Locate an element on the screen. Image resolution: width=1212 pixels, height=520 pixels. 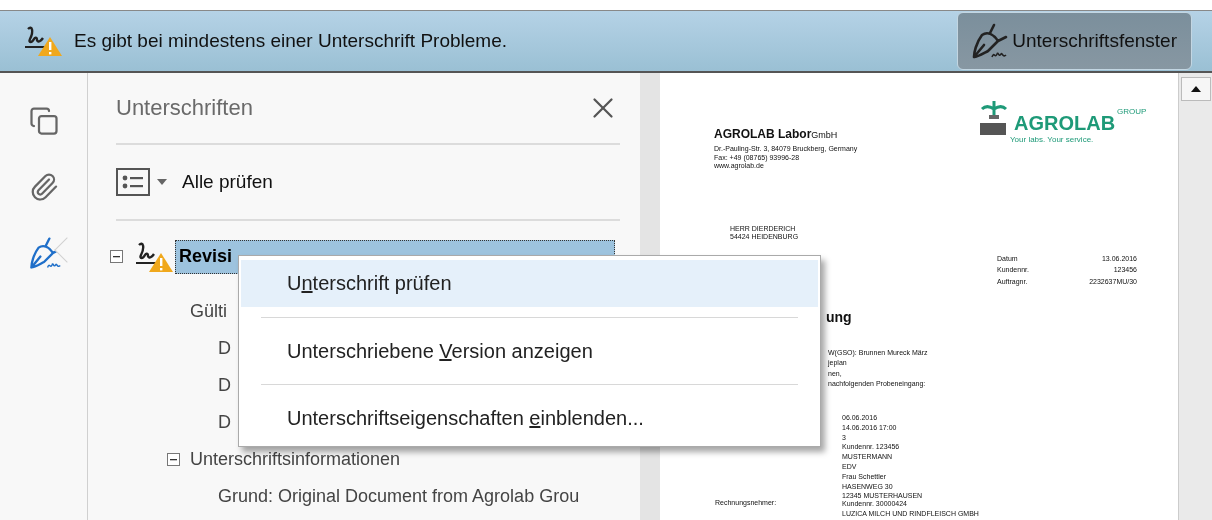
signature-panel-button: Unterschriftsfenster is located at coordinates (1074, 41).